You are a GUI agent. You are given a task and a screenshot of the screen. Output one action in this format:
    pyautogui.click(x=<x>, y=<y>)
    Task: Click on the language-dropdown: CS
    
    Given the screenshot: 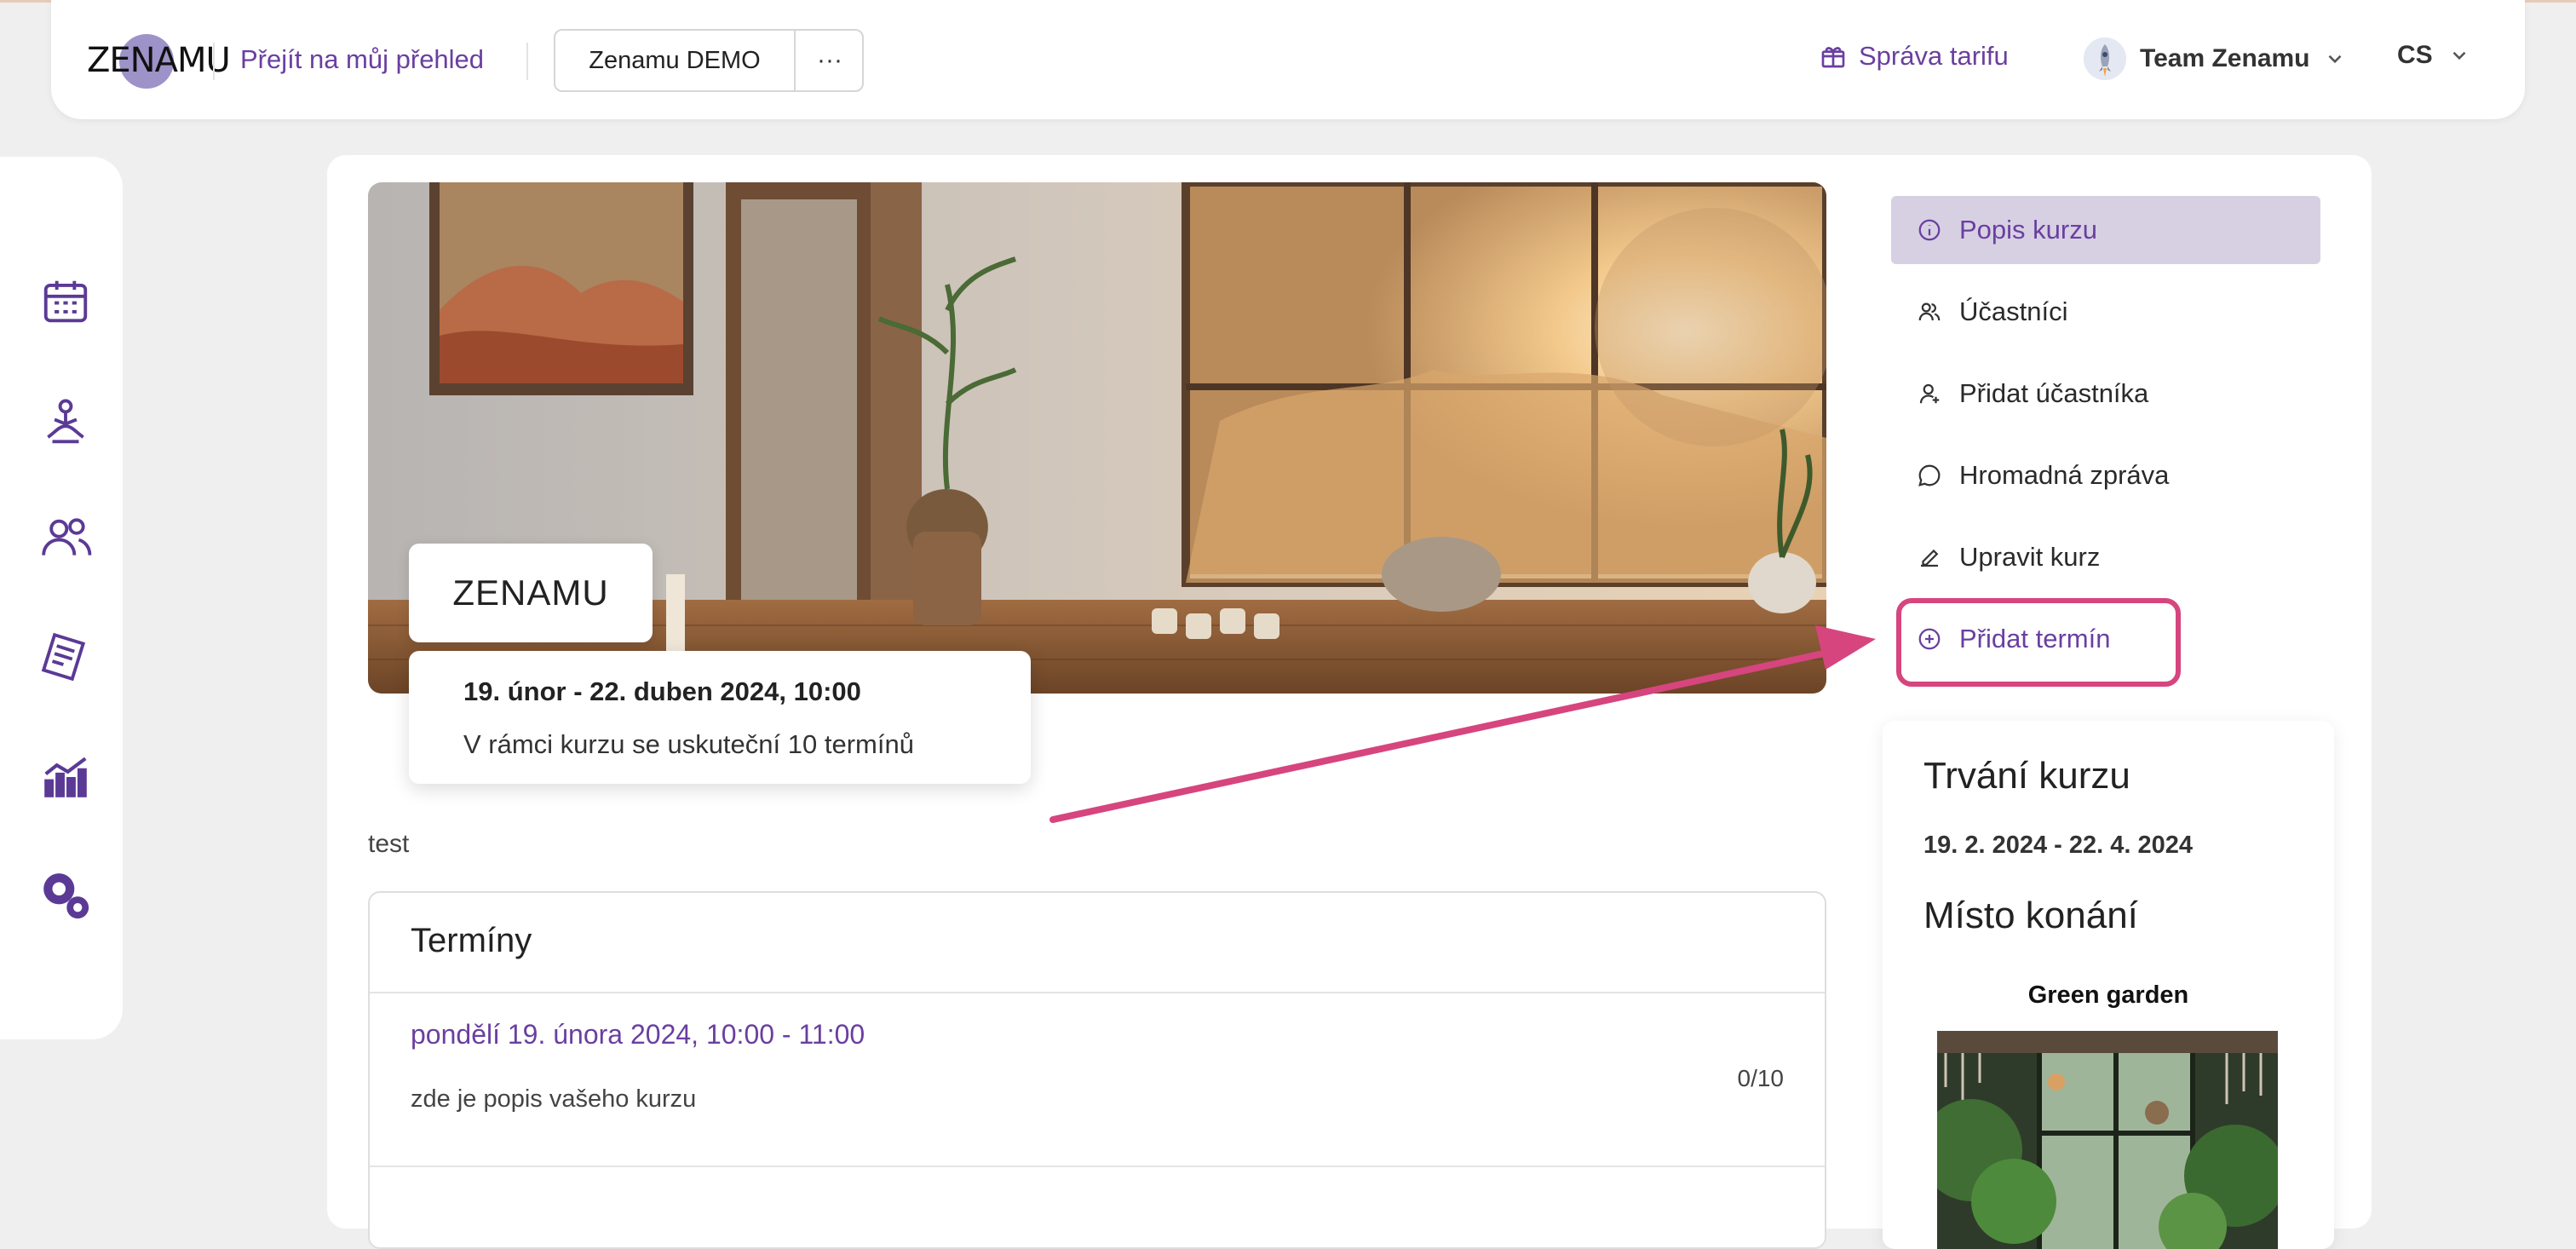 What is the action you would take?
    pyautogui.click(x=2433, y=55)
    